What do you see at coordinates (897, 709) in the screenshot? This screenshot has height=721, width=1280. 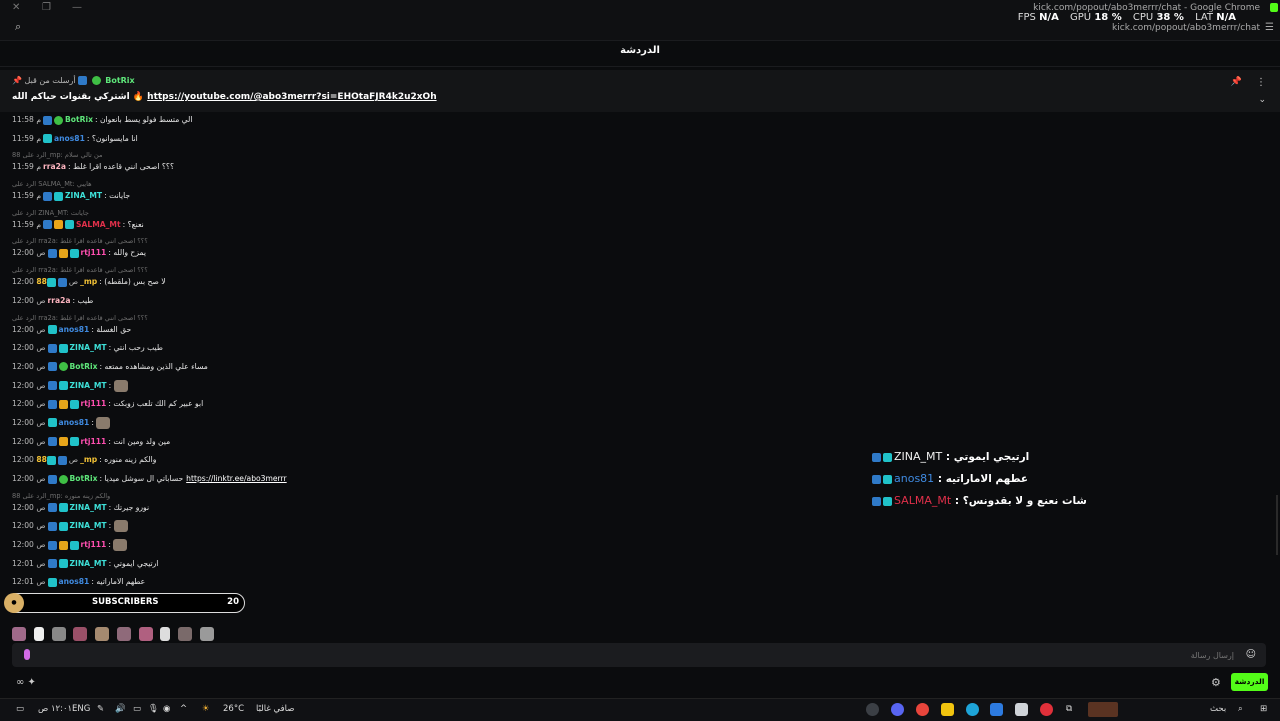 I see `discord-icon` at bounding box center [897, 709].